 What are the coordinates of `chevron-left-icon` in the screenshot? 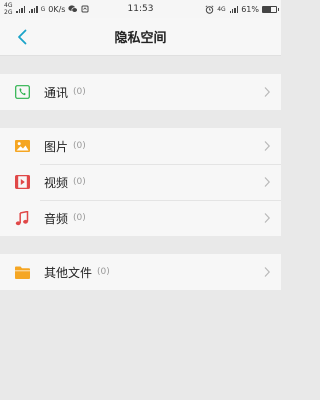 It's located at (22, 37).